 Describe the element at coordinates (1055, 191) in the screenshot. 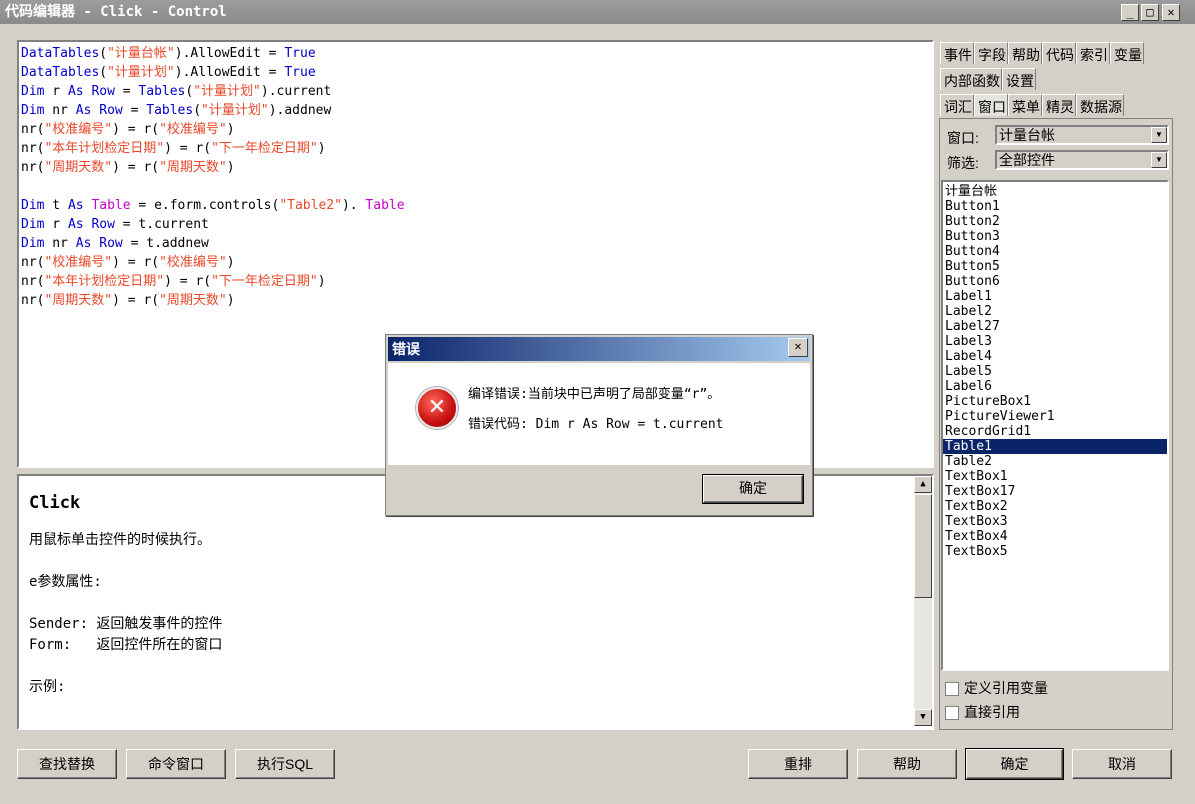

I see `list-item: 计量台帐` at that location.